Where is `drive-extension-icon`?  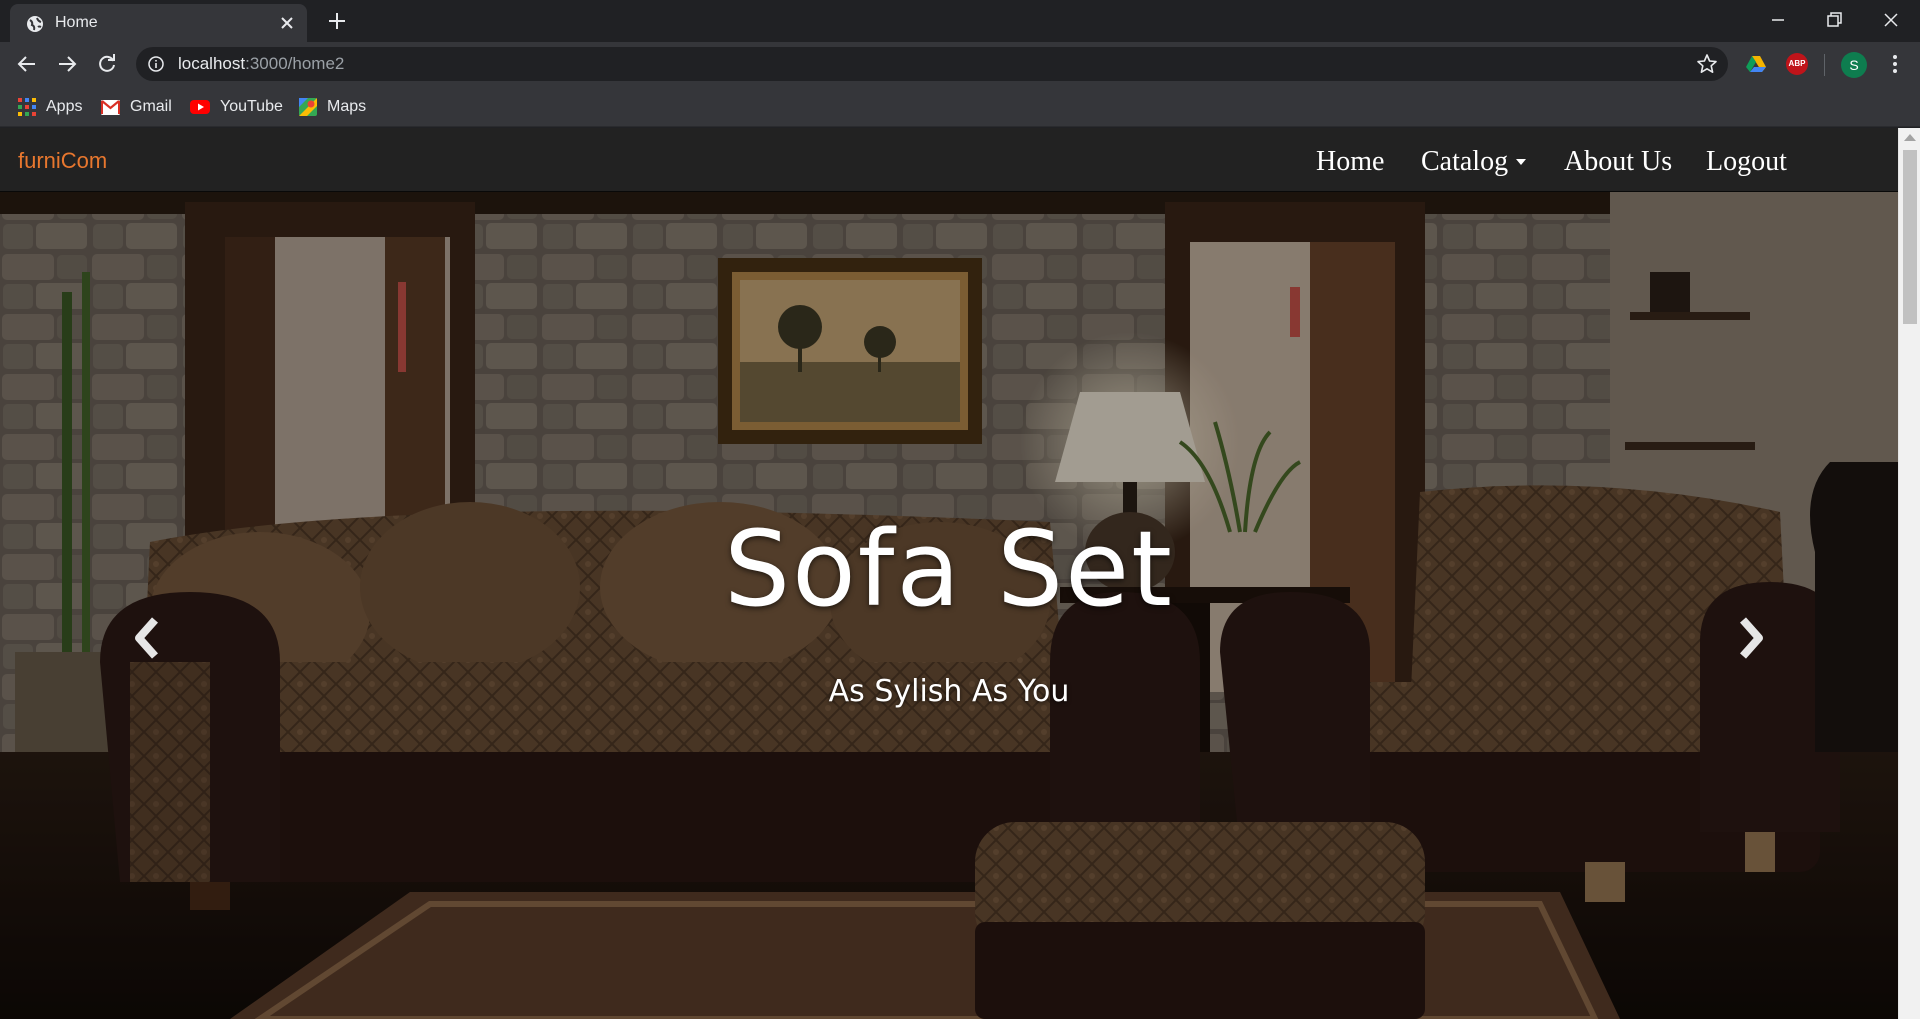 drive-extension-icon is located at coordinates (1756, 64).